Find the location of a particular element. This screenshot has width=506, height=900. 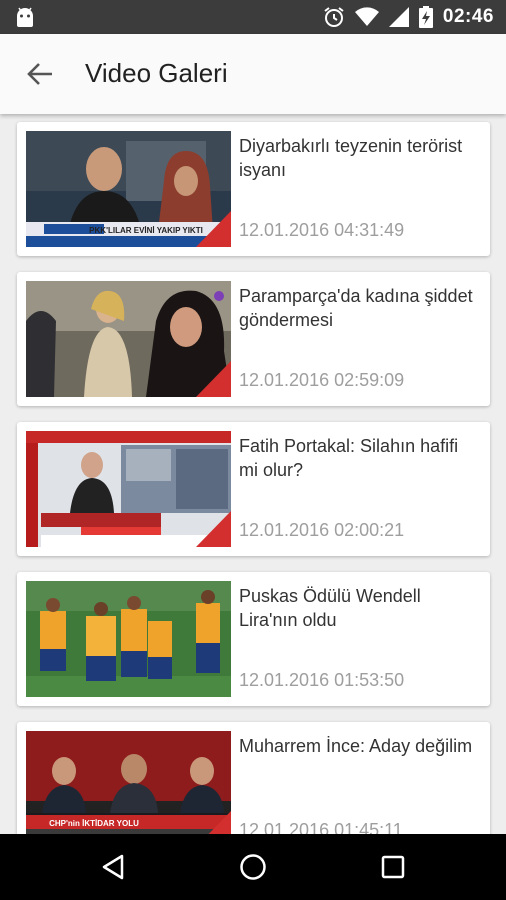

video-title: Puskas Ödülü Wendell Lira'nın oldu is located at coordinates (330, 608).